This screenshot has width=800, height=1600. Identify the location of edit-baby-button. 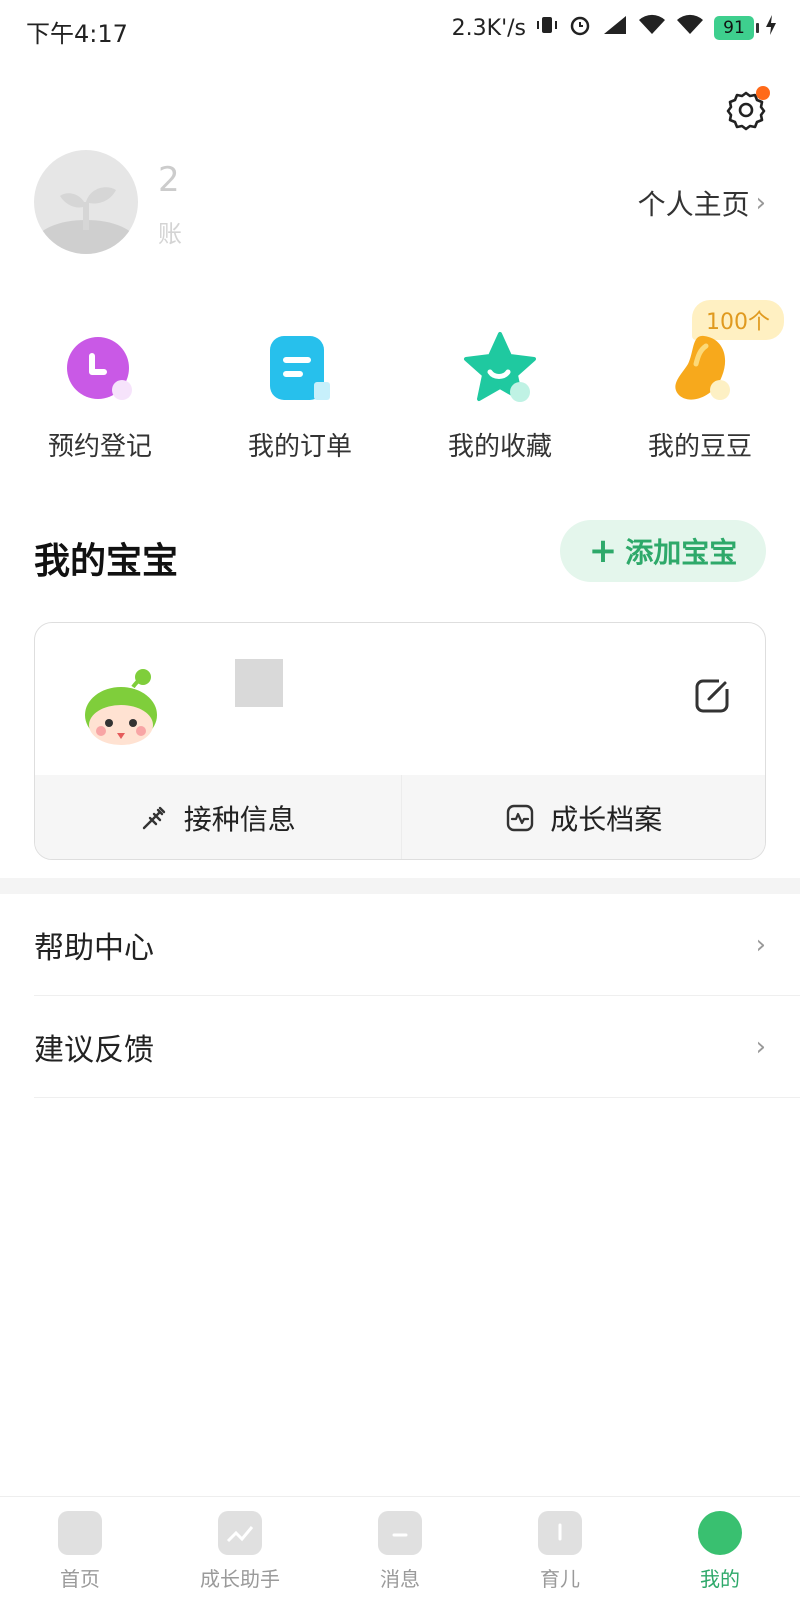
(713, 695).